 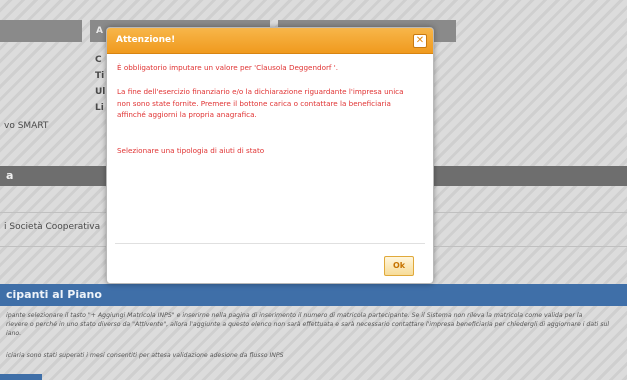 I want to click on dialog-title: Attenzione!, so click(x=146, y=40).